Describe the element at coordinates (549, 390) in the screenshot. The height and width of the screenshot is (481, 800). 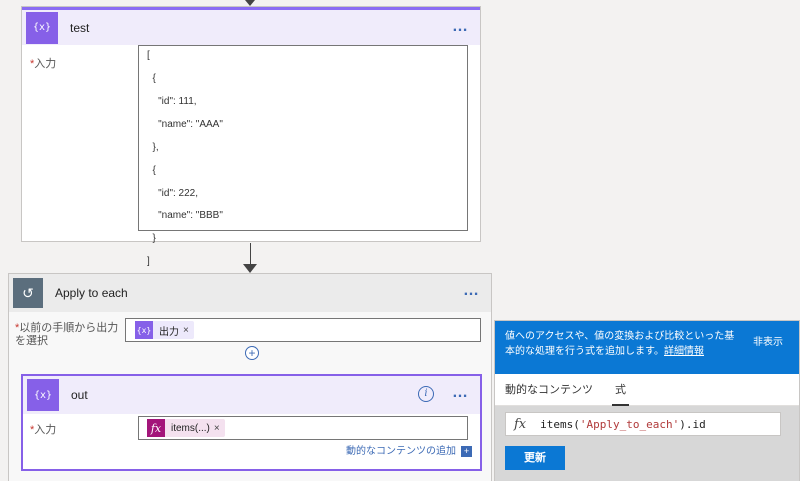
I see `tab-dynamic-content: 動的なコンテンツ` at that location.